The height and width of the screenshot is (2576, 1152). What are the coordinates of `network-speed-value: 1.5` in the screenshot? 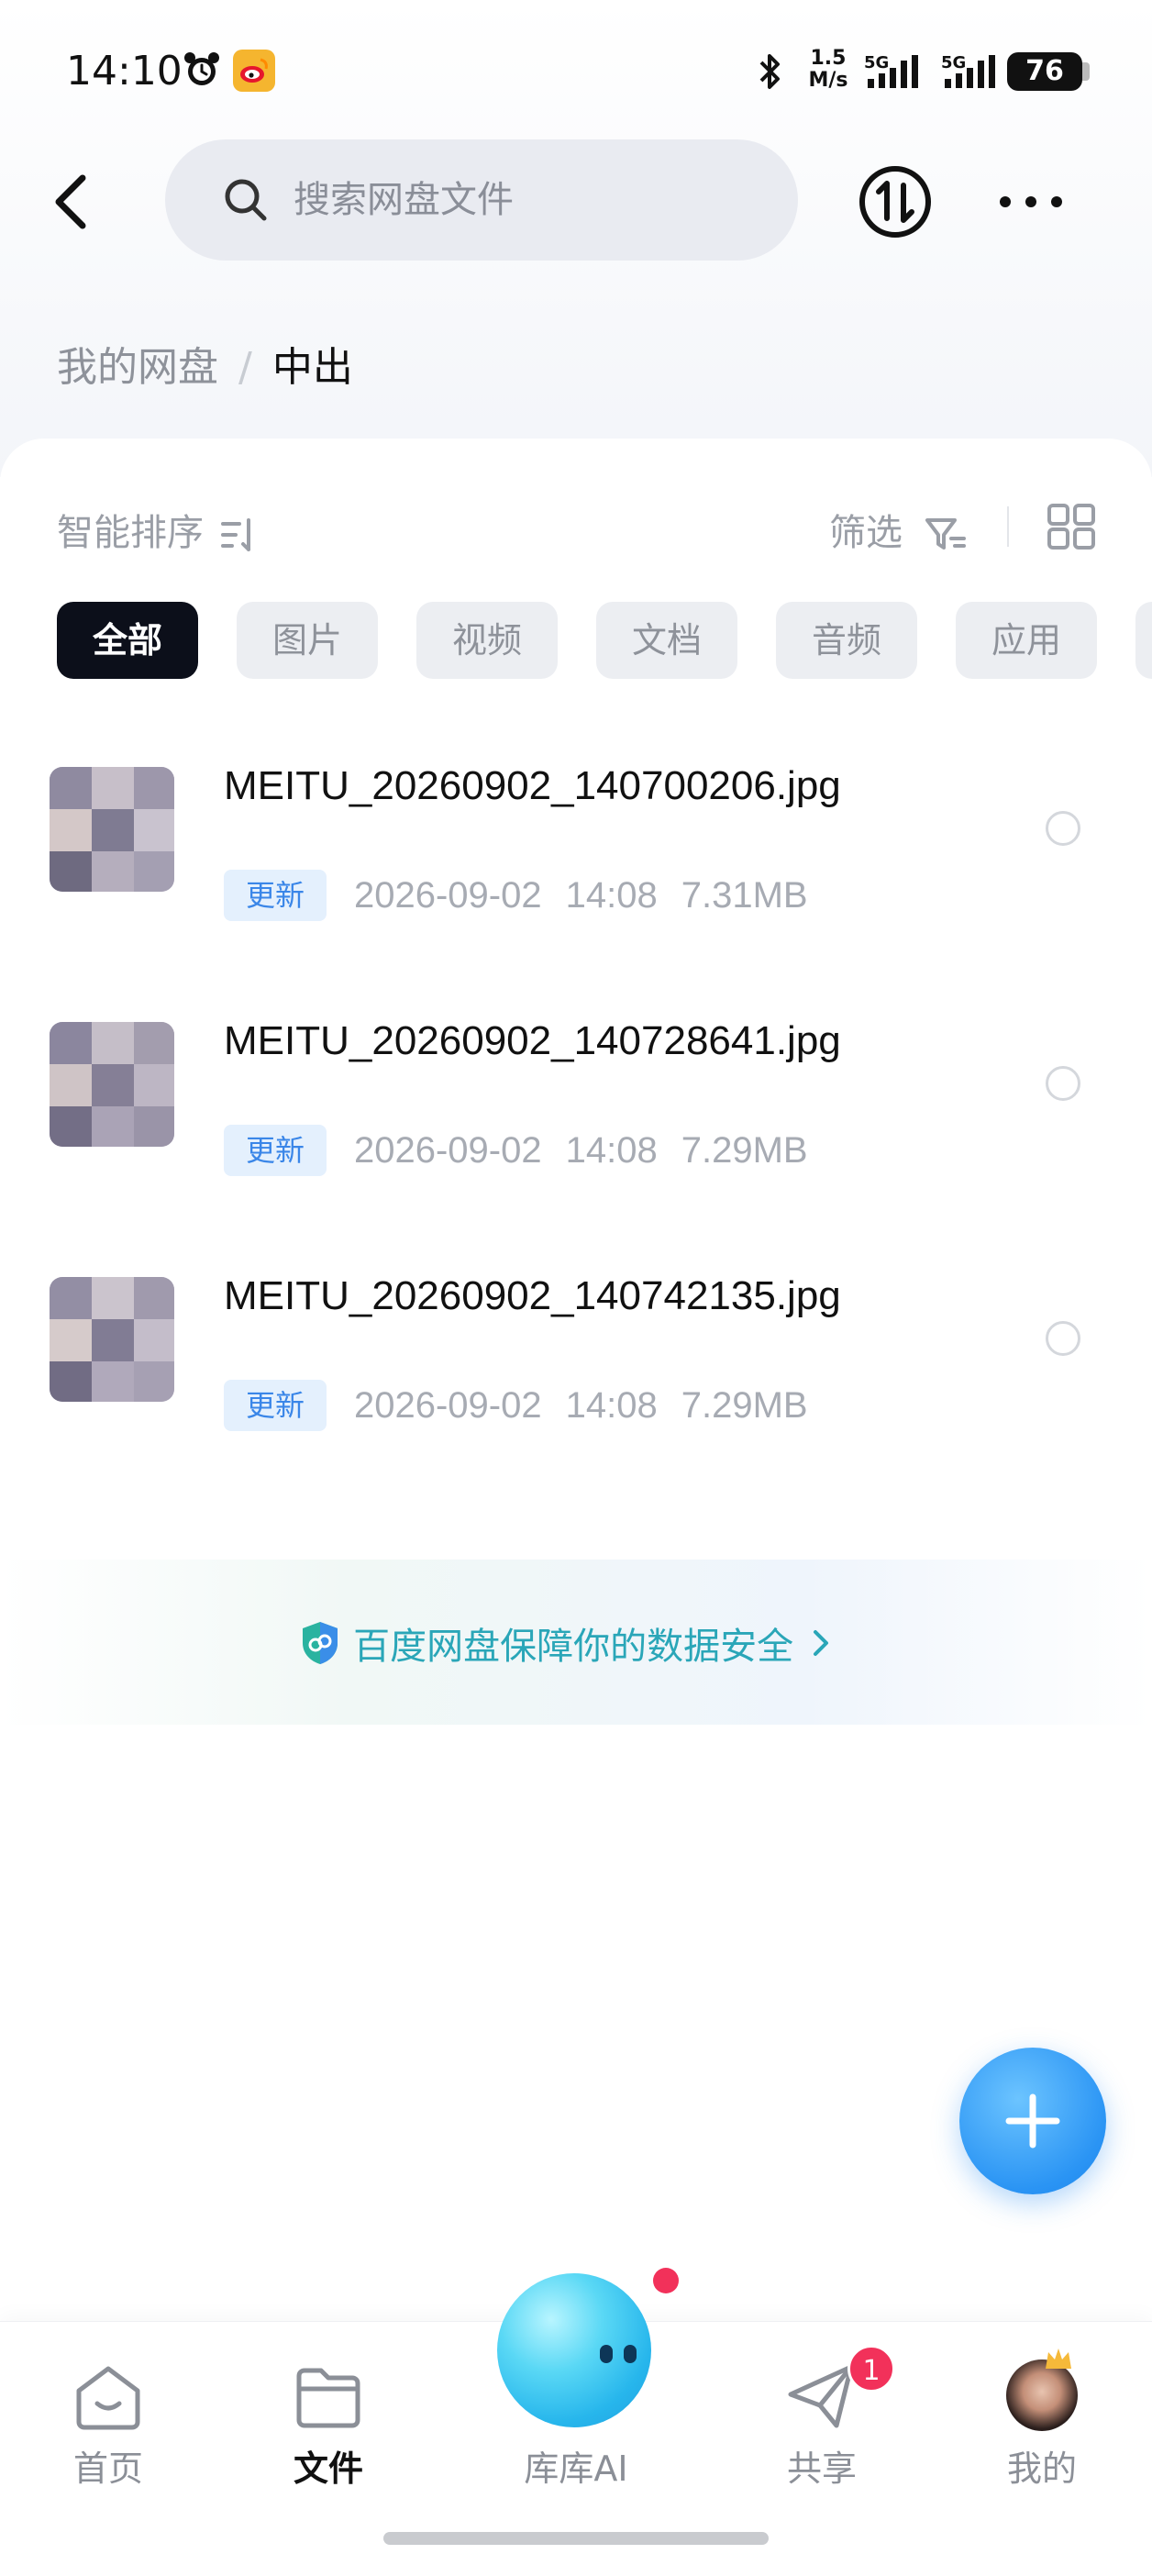 It's located at (828, 58).